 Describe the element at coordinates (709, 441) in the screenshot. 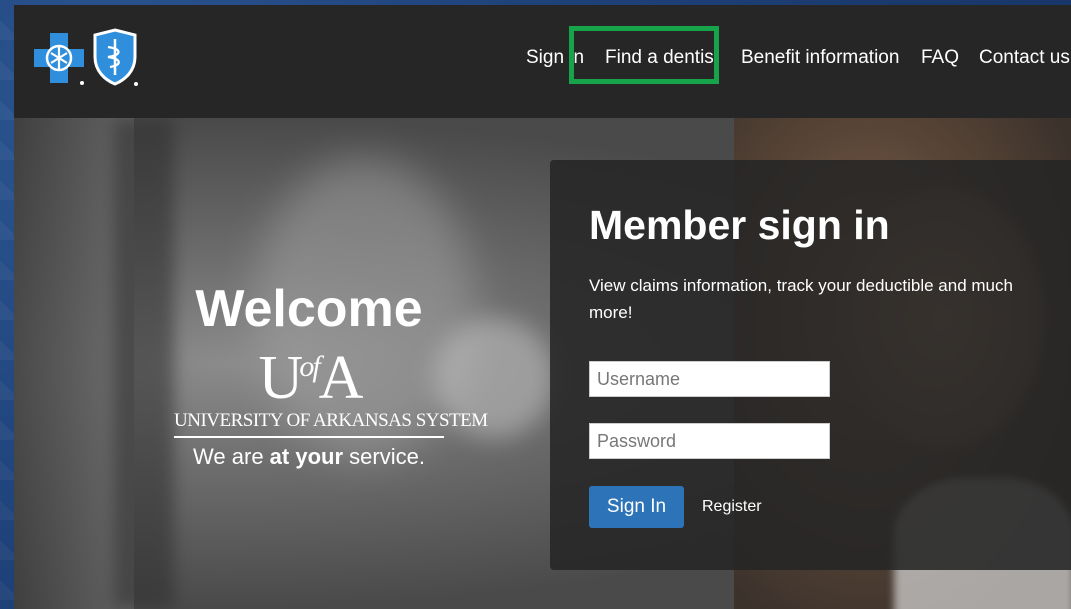

I see `password-input` at that location.